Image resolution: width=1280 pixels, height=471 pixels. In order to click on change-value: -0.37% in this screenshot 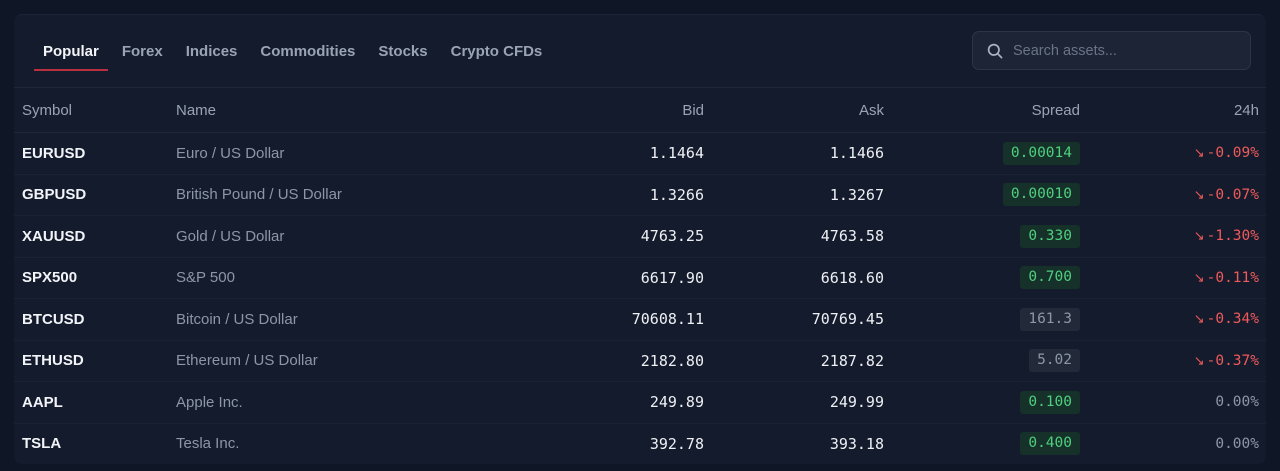, I will do `click(1232, 360)`.